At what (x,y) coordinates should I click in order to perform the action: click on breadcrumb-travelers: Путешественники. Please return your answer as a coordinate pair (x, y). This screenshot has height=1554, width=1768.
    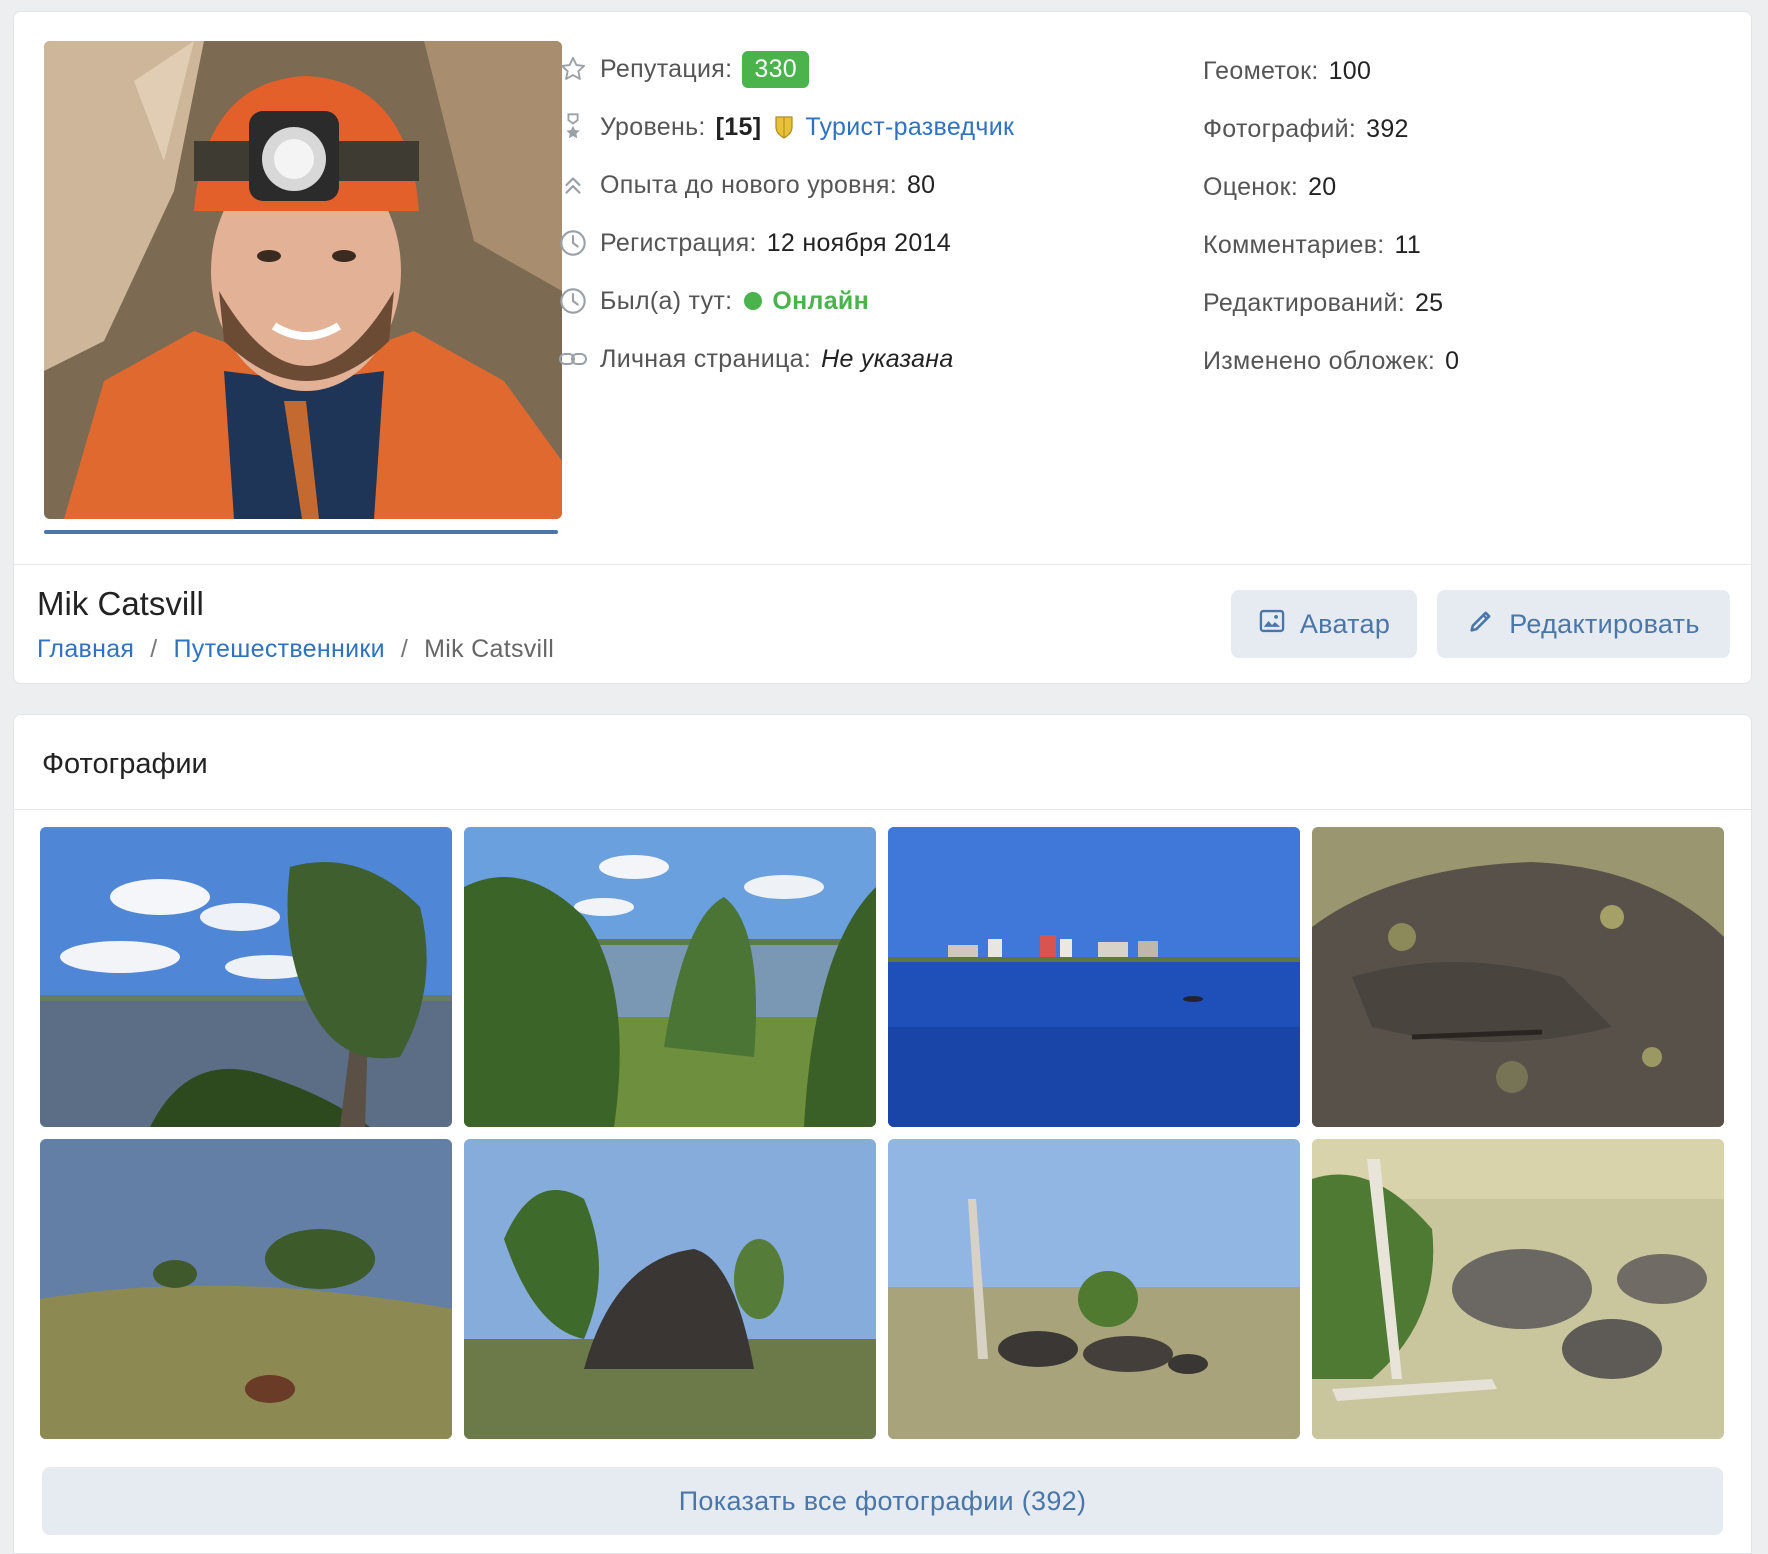
    Looking at the image, I should click on (279, 649).